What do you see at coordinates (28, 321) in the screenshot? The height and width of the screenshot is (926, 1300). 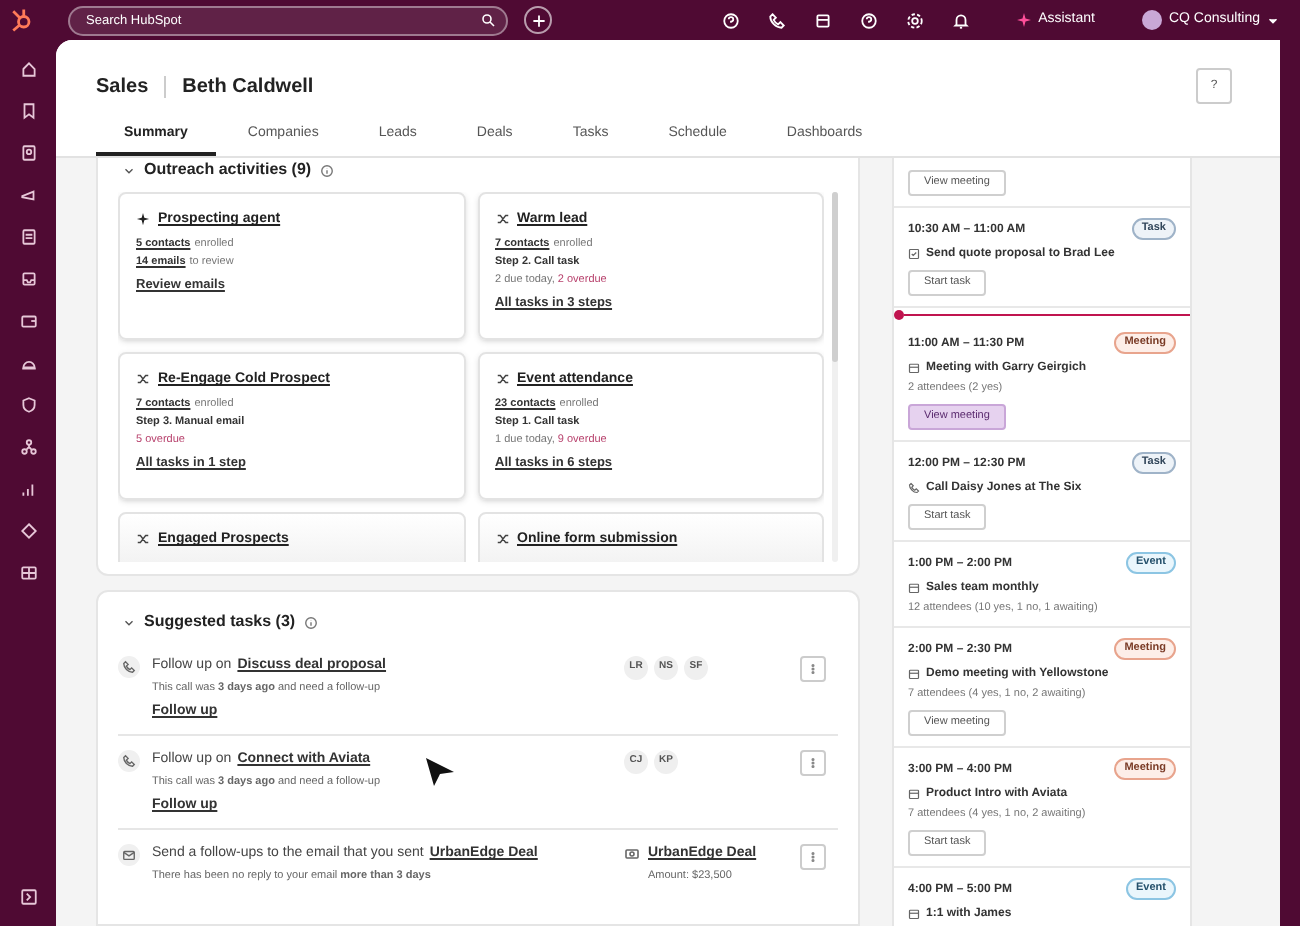 I see `wallet-icon` at bounding box center [28, 321].